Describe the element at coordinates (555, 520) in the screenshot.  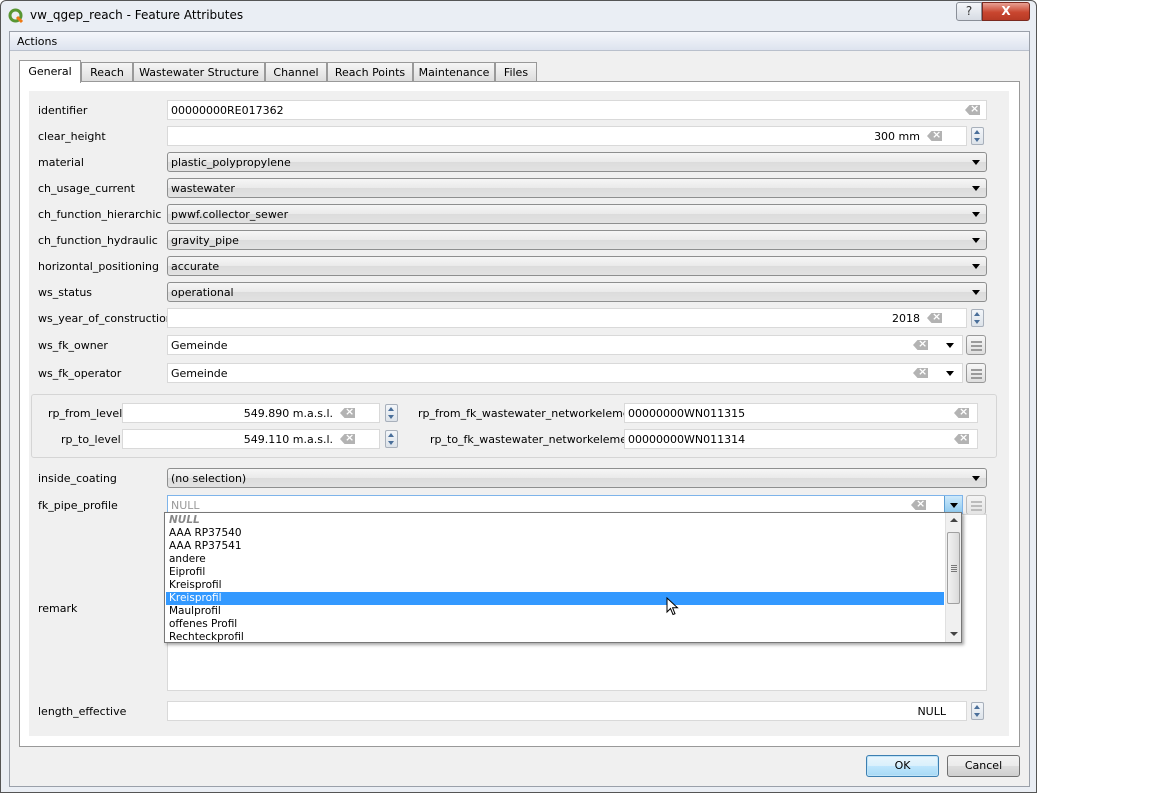
I see `dropdown-option: NULL` at that location.